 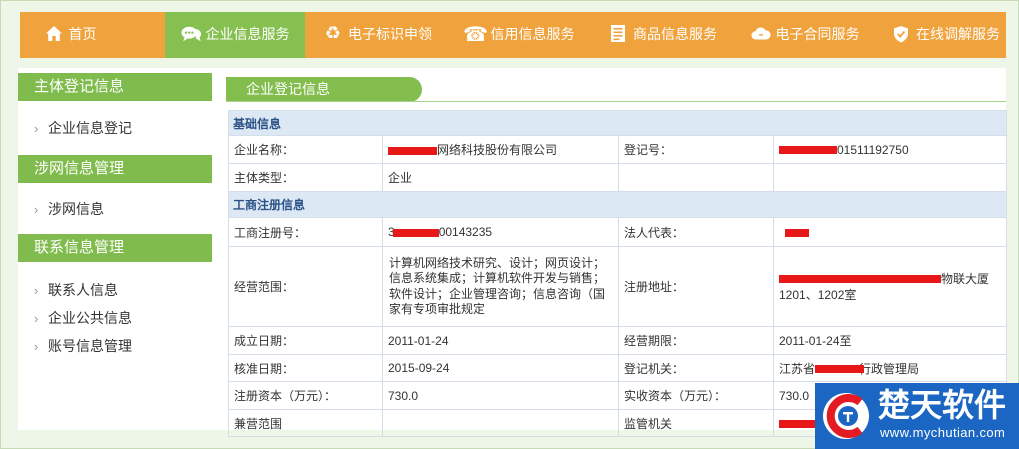 I want to click on registration-no-value: 01511192750, so click(x=890, y=149).